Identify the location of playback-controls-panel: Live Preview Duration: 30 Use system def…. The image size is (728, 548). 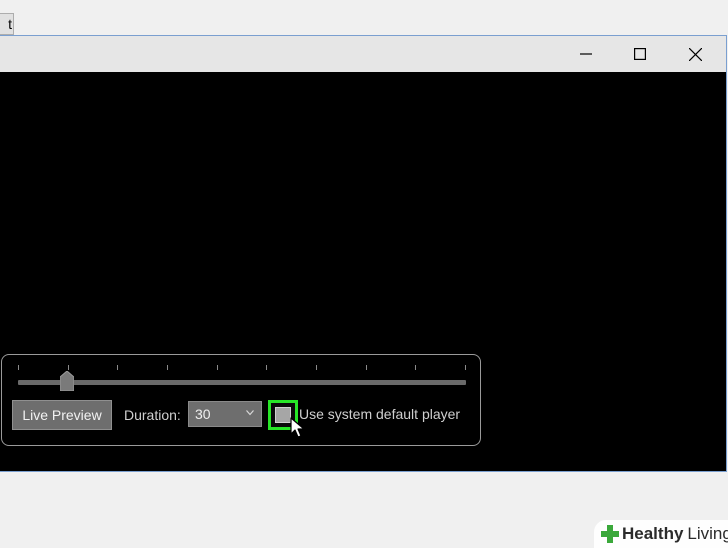
(241, 400).